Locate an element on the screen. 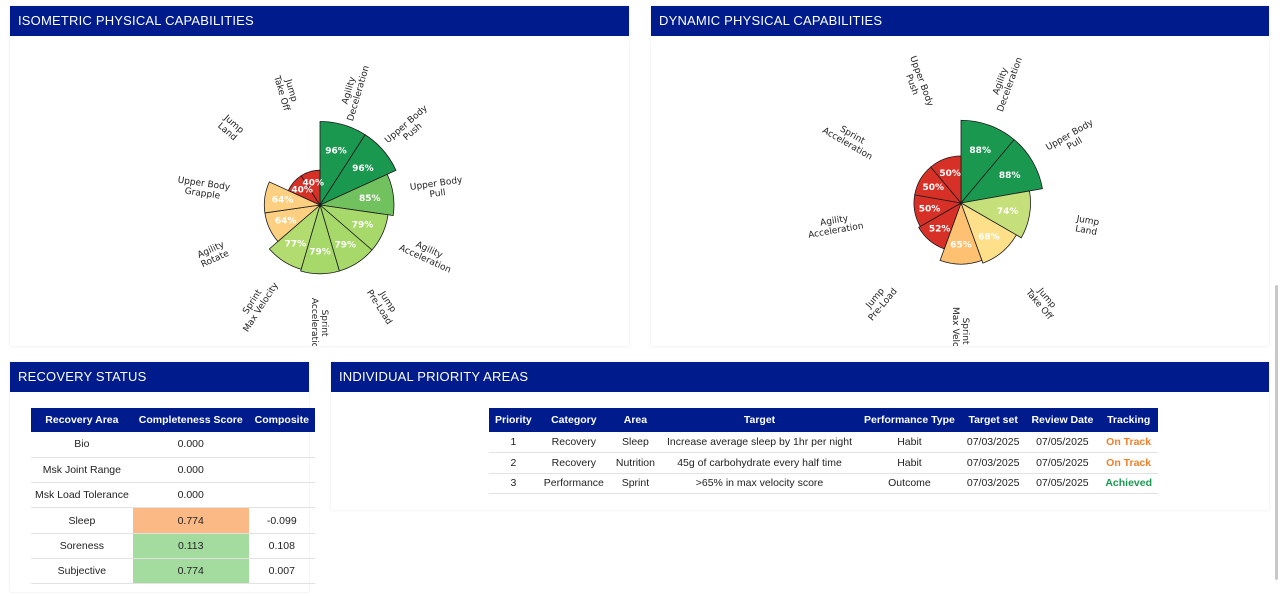 This screenshot has width=1280, height=596. recovery-row: Soreness 0.113 0.108 is located at coordinates (173, 546).